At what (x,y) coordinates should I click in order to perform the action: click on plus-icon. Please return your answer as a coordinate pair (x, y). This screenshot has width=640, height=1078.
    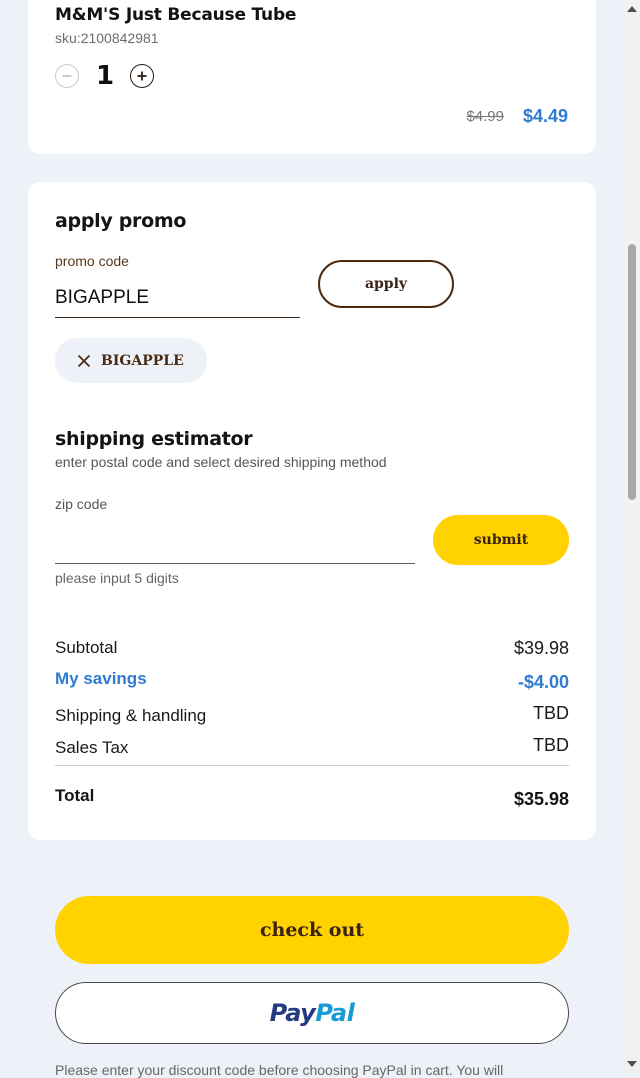
    Looking at the image, I should click on (142, 76).